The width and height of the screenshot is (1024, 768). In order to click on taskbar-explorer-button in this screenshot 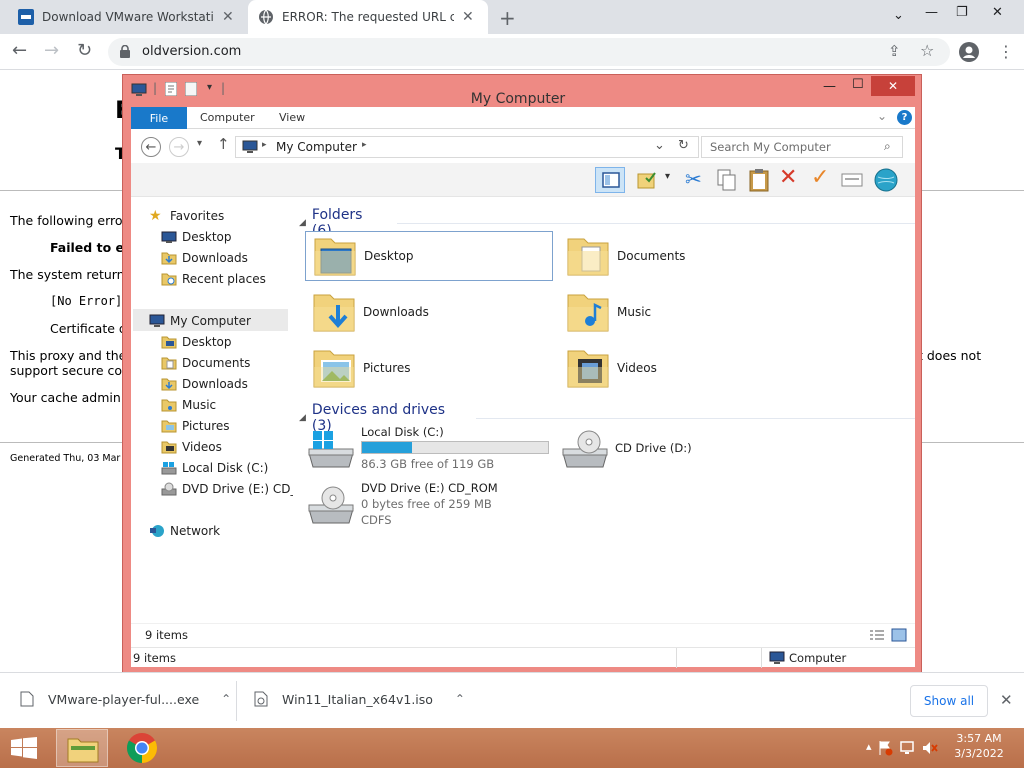, I will do `click(82, 748)`.